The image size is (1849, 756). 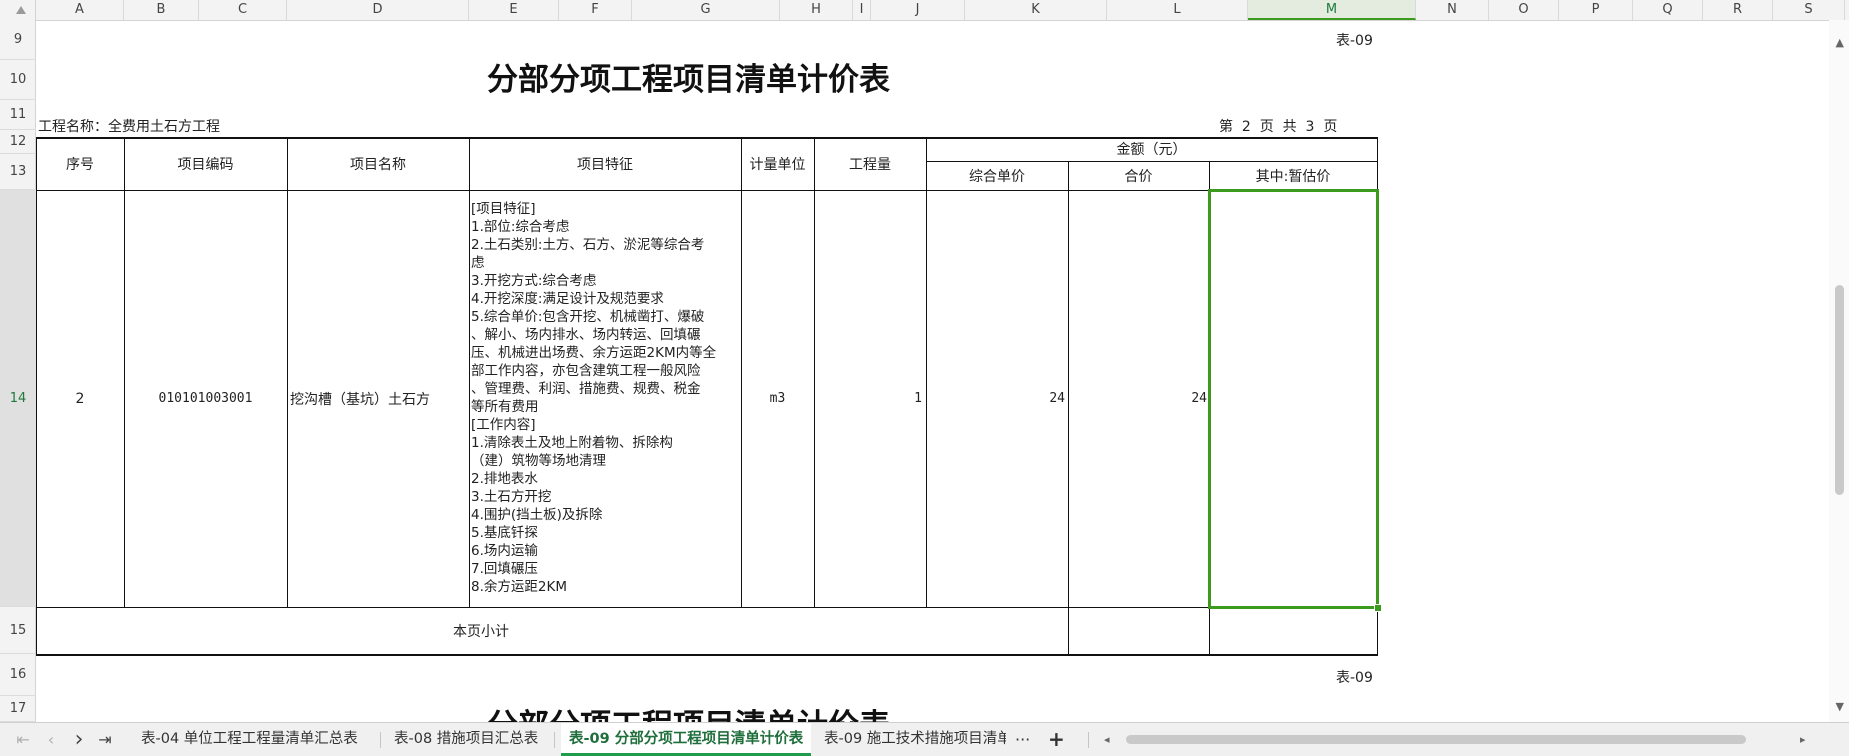 I want to click on vertical-scroll-thumb, so click(x=1839, y=390).